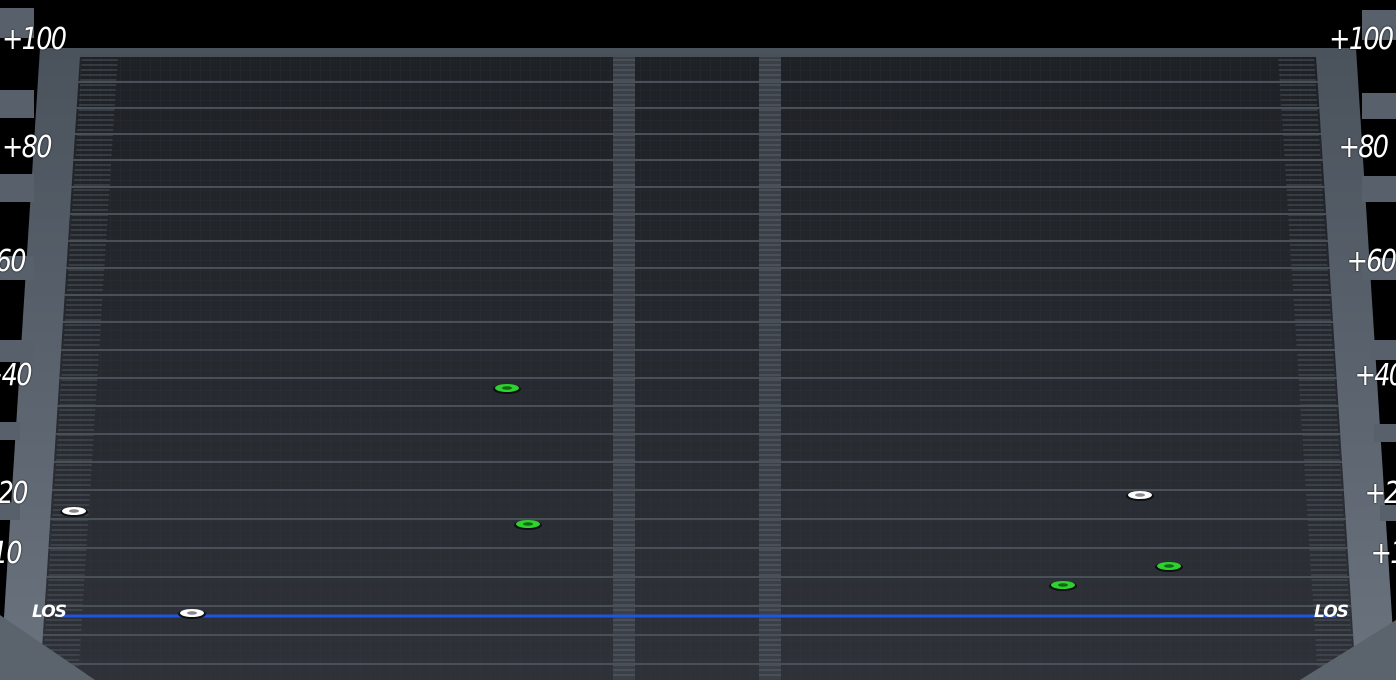  What do you see at coordinates (1375, 375) in the screenshot?
I see `yard-label-right: +40` at bounding box center [1375, 375].